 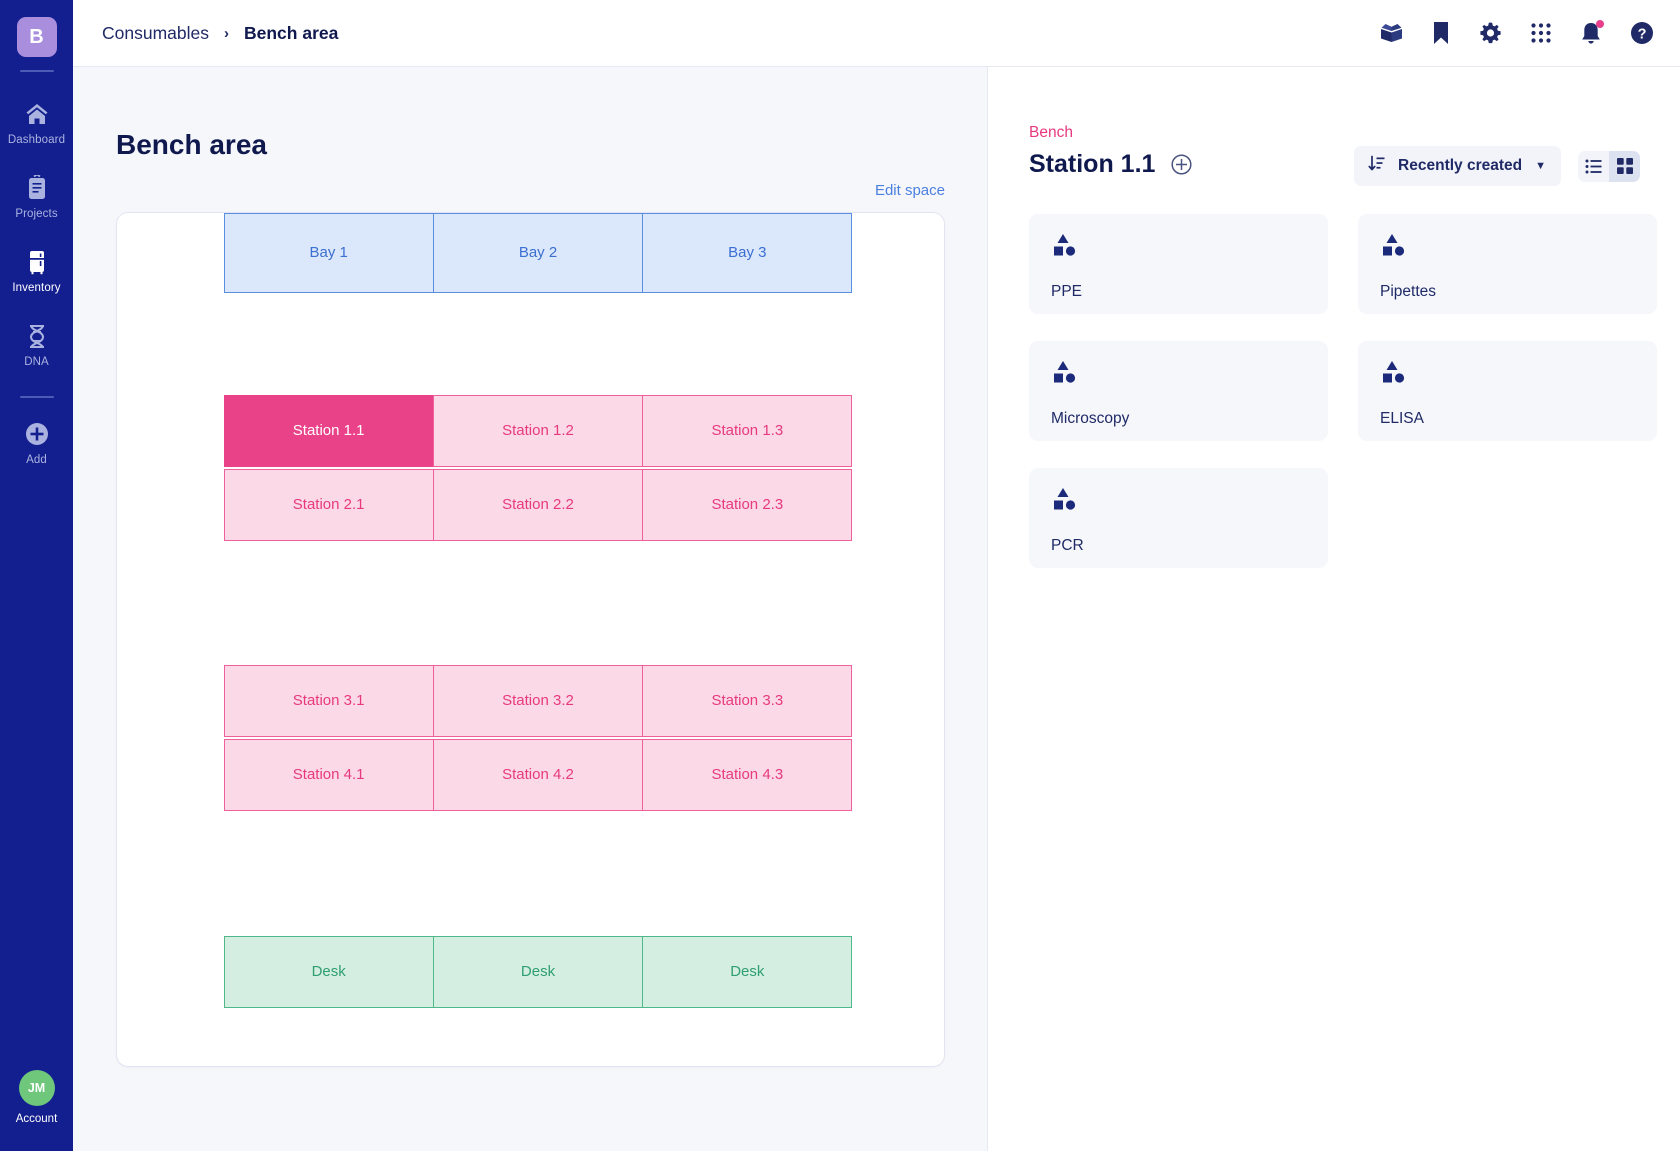 I want to click on gear-icon, so click(x=1490, y=33).